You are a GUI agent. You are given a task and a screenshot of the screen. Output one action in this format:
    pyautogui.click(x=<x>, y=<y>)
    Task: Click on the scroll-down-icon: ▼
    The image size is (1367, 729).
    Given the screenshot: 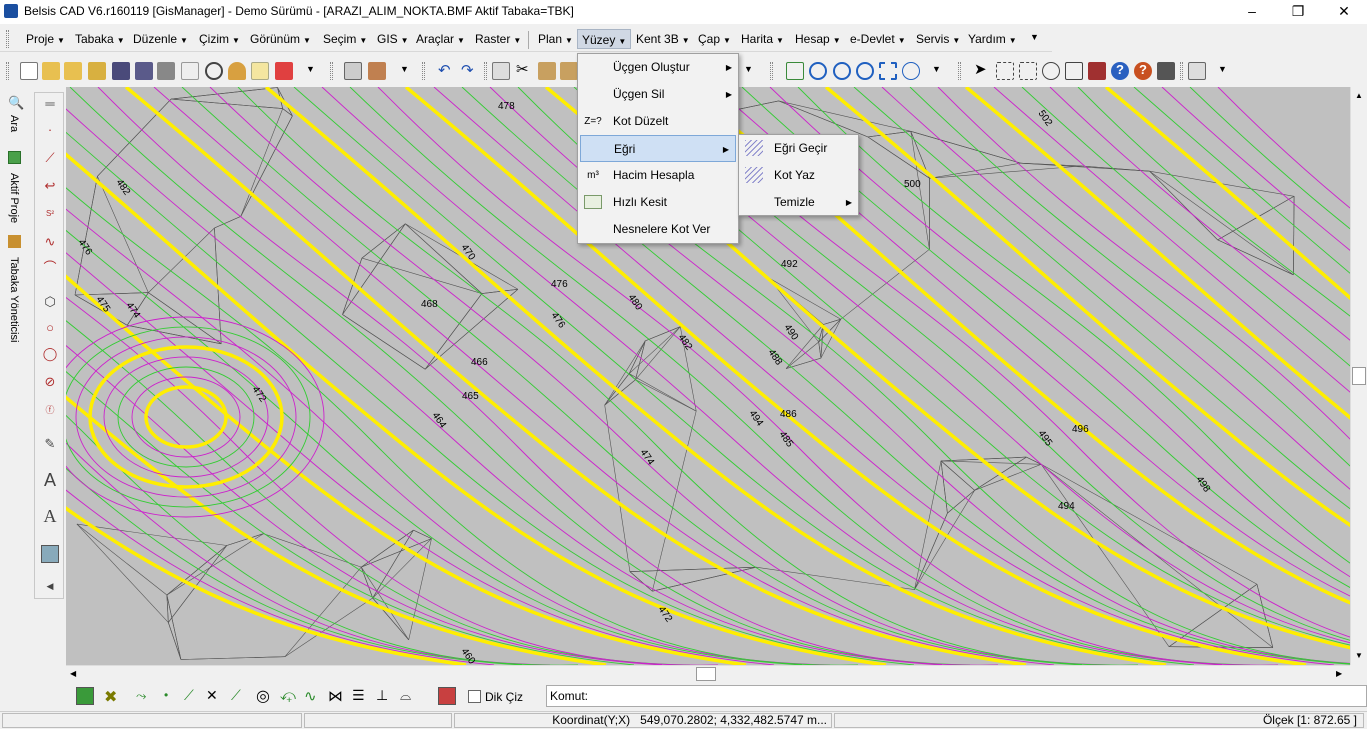 What is the action you would take?
    pyautogui.click(x=1359, y=655)
    